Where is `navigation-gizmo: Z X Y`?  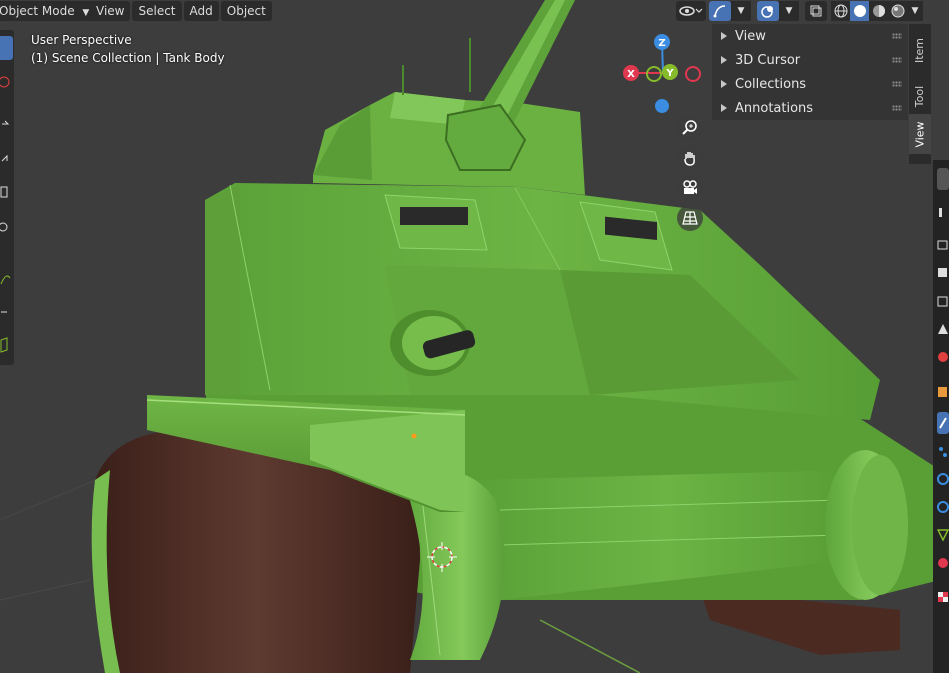 navigation-gizmo: Z X Y is located at coordinates (663, 75).